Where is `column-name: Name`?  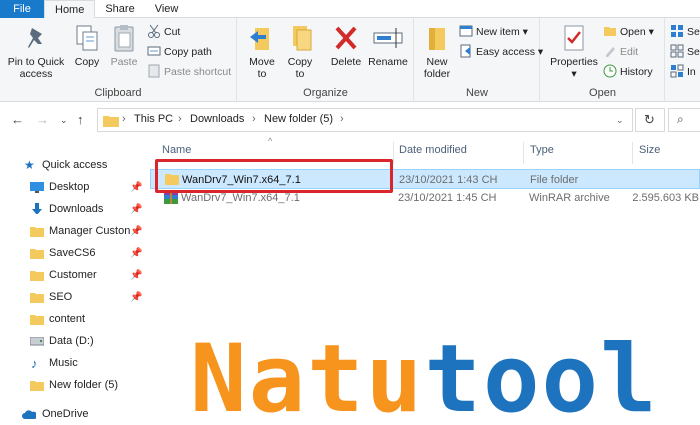
column-name: Name is located at coordinates (176, 150).